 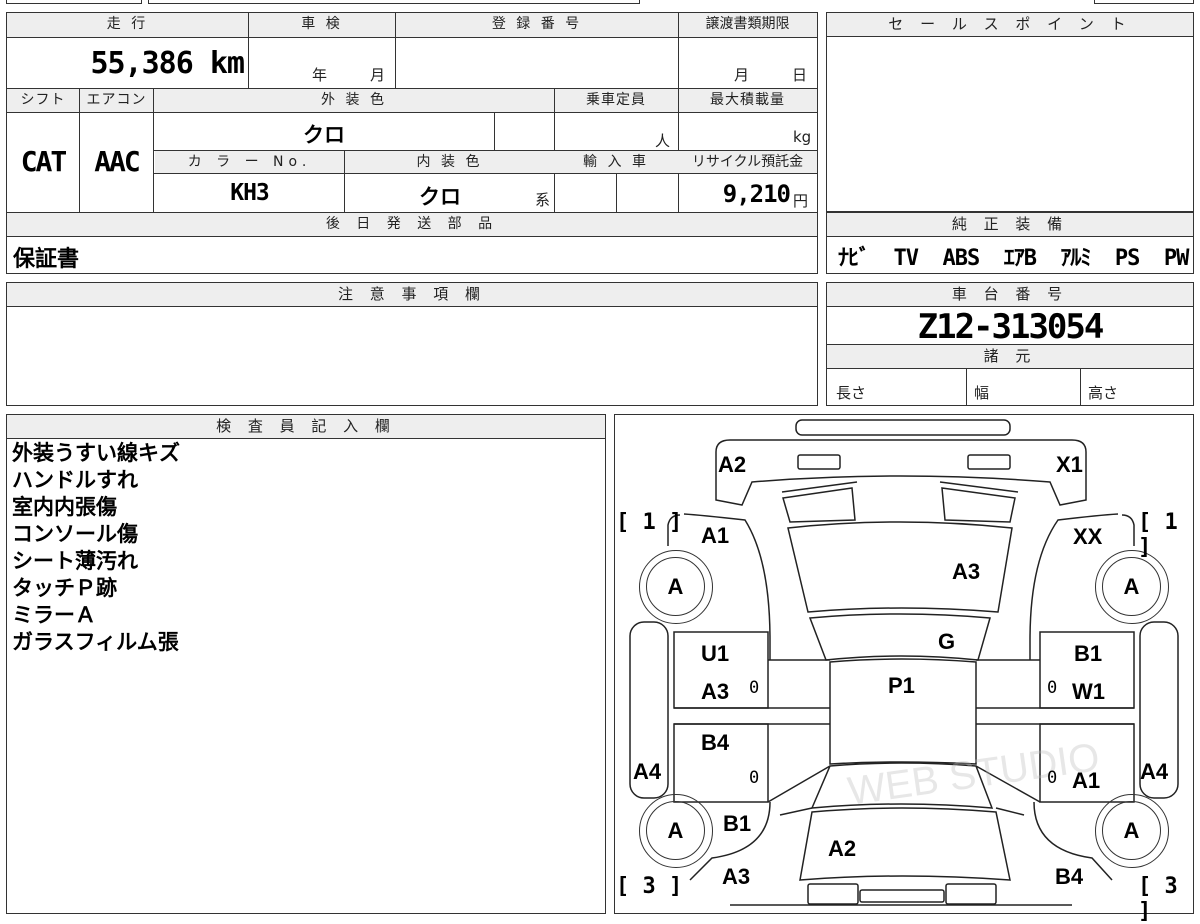 What do you see at coordinates (647, 771) in the screenshot?
I see `damage-left-sill: A4` at bounding box center [647, 771].